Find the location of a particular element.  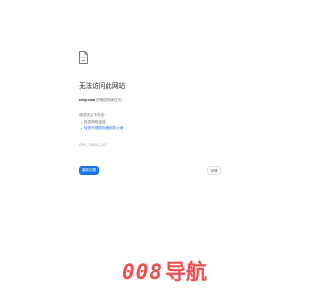

brand-digits: 008 is located at coordinates (142, 272).